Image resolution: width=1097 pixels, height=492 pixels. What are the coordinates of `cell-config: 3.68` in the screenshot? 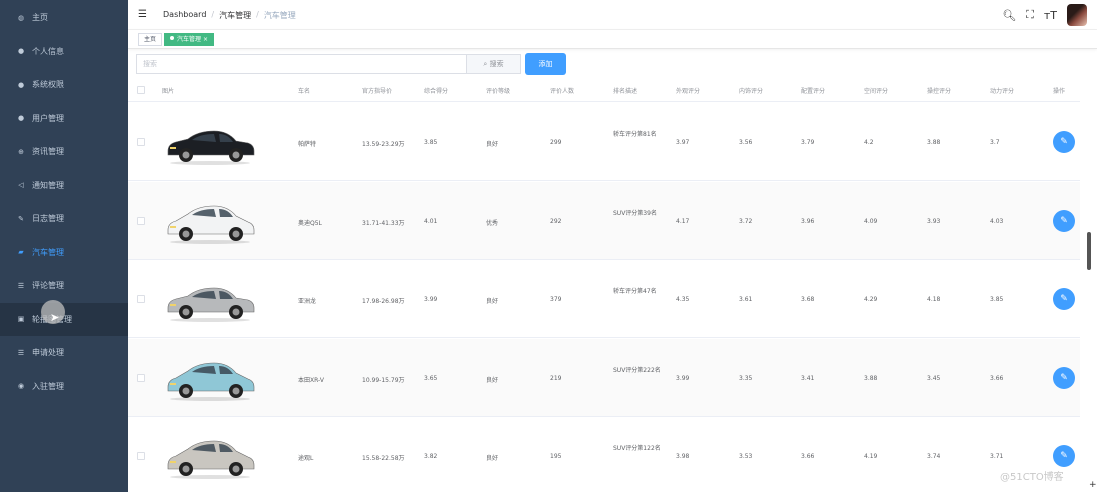 It's located at (808, 299).